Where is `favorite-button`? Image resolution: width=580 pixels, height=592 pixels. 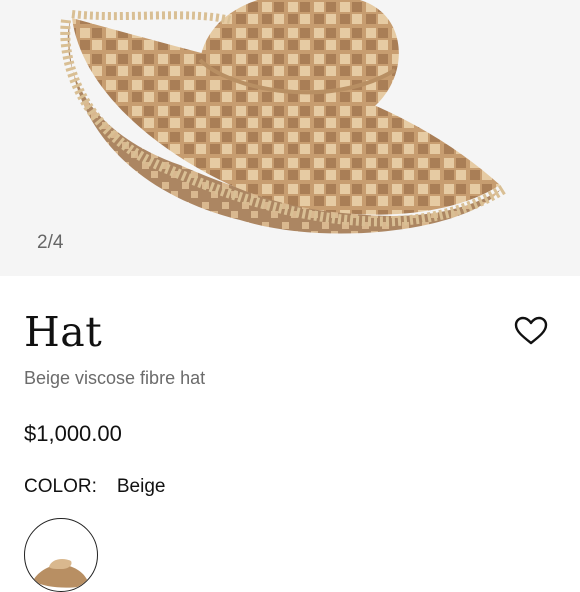
favorite-button is located at coordinates (531, 331).